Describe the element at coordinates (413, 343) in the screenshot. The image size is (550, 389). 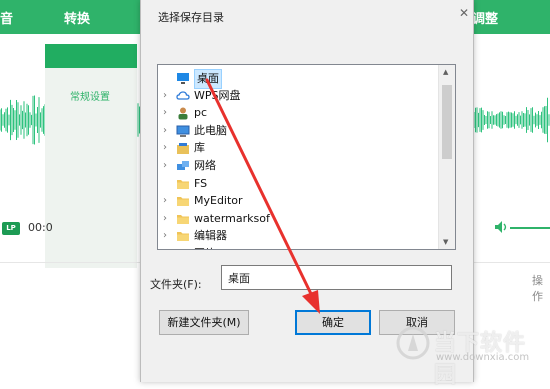
I see `watermark-logo-icon` at that location.